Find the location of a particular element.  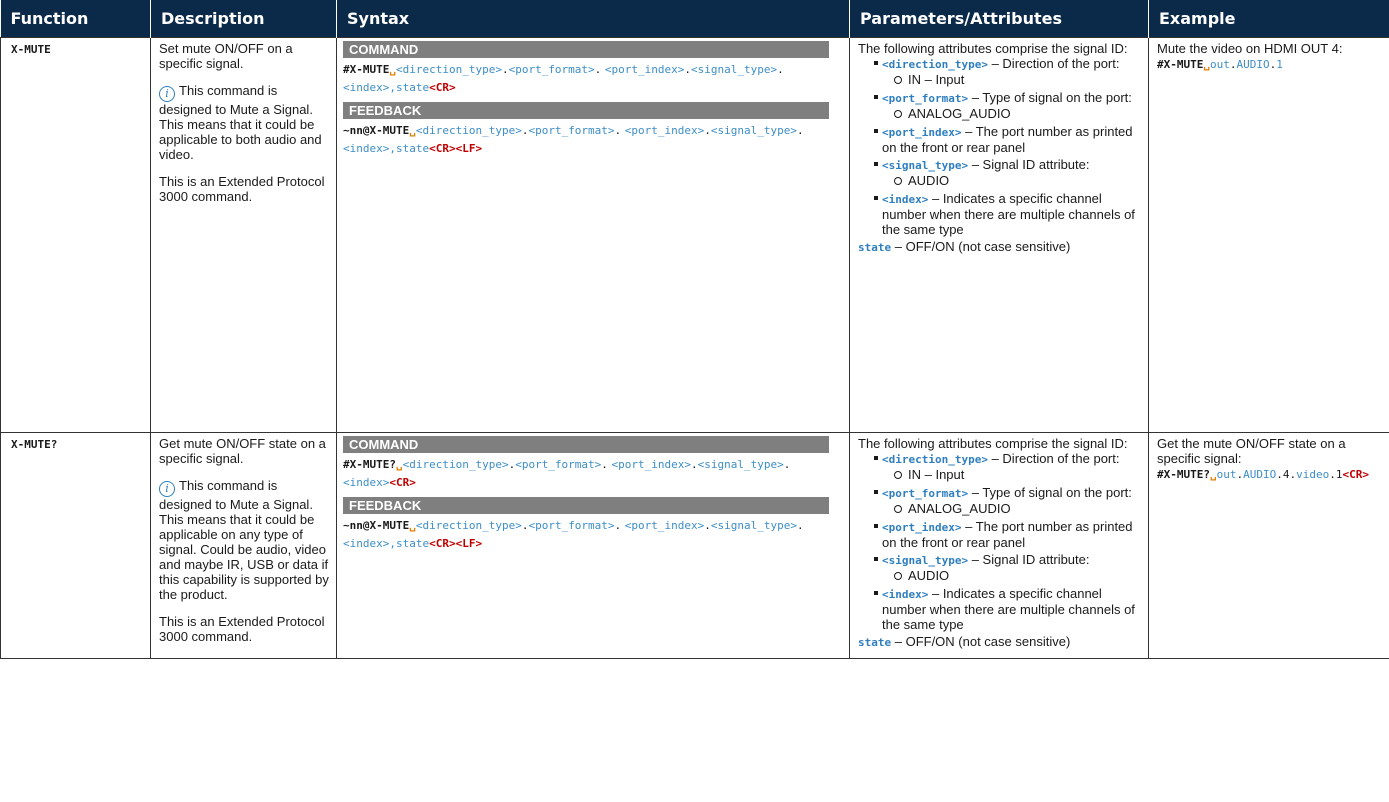

example-prefix: #X-MUTE is located at coordinates (1180, 64).